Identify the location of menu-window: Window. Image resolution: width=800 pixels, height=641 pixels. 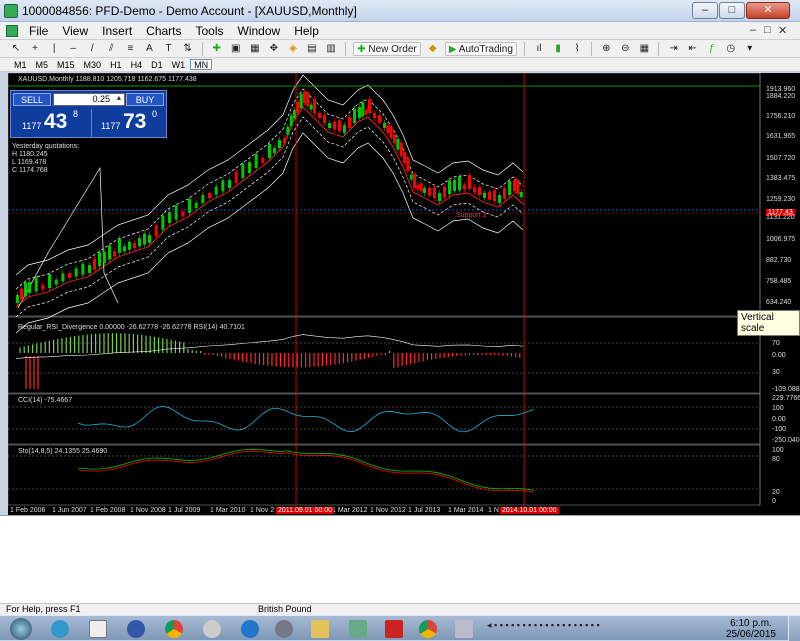
(259, 31).